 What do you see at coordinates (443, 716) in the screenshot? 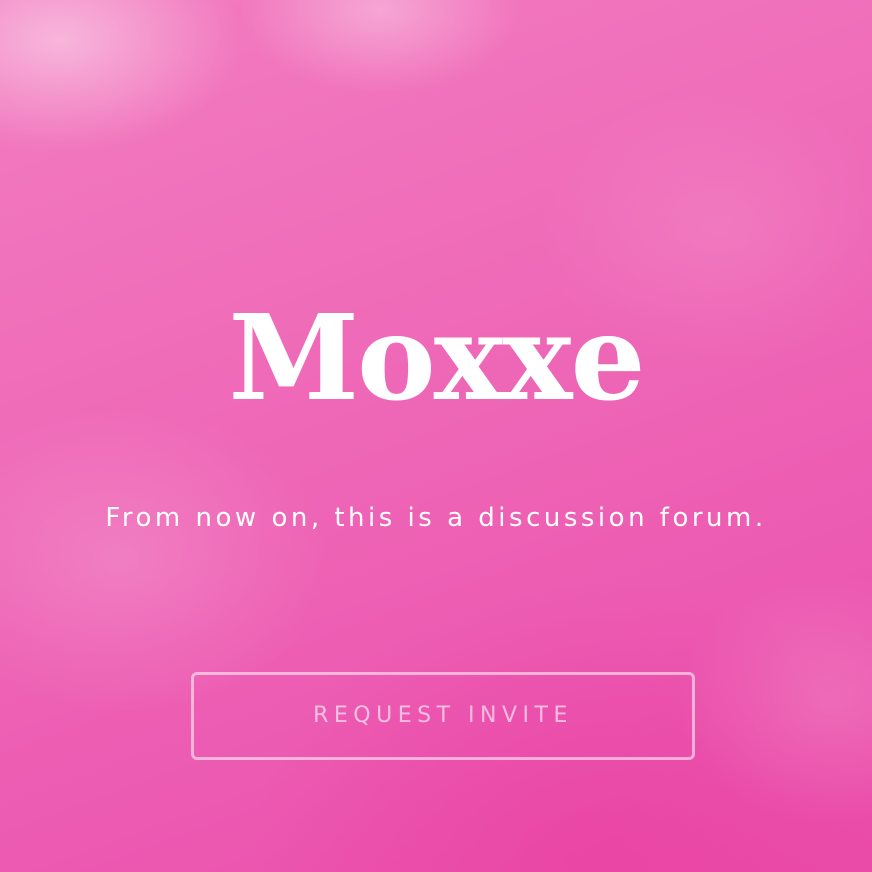
I see `request-invite-button: REQUEST INVITE` at bounding box center [443, 716].